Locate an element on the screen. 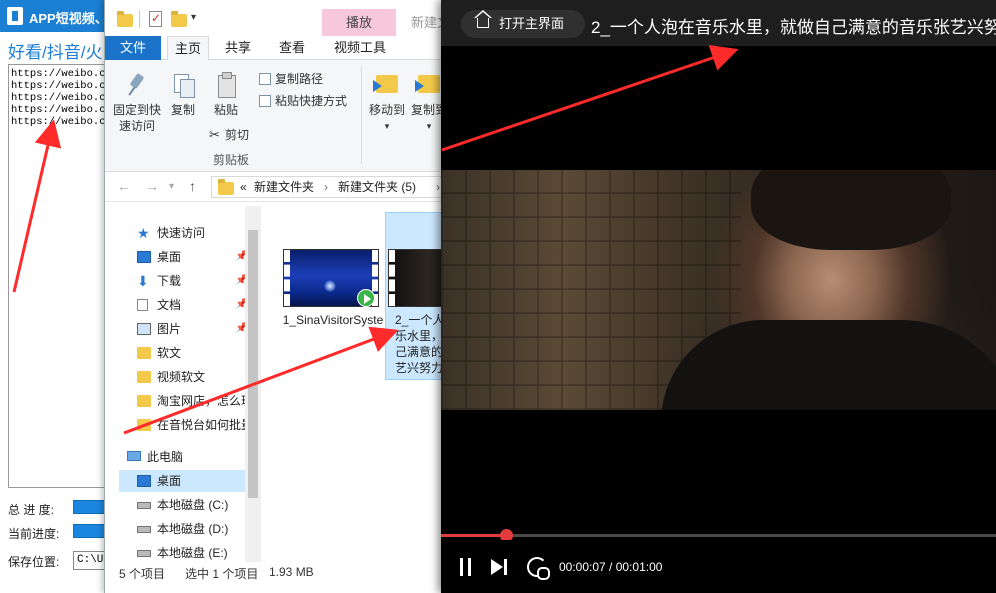 The height and width of the screenshot is (593, 996). nav-downloads: ⬇ 下载 📌 is located at coordinates (182, 281).